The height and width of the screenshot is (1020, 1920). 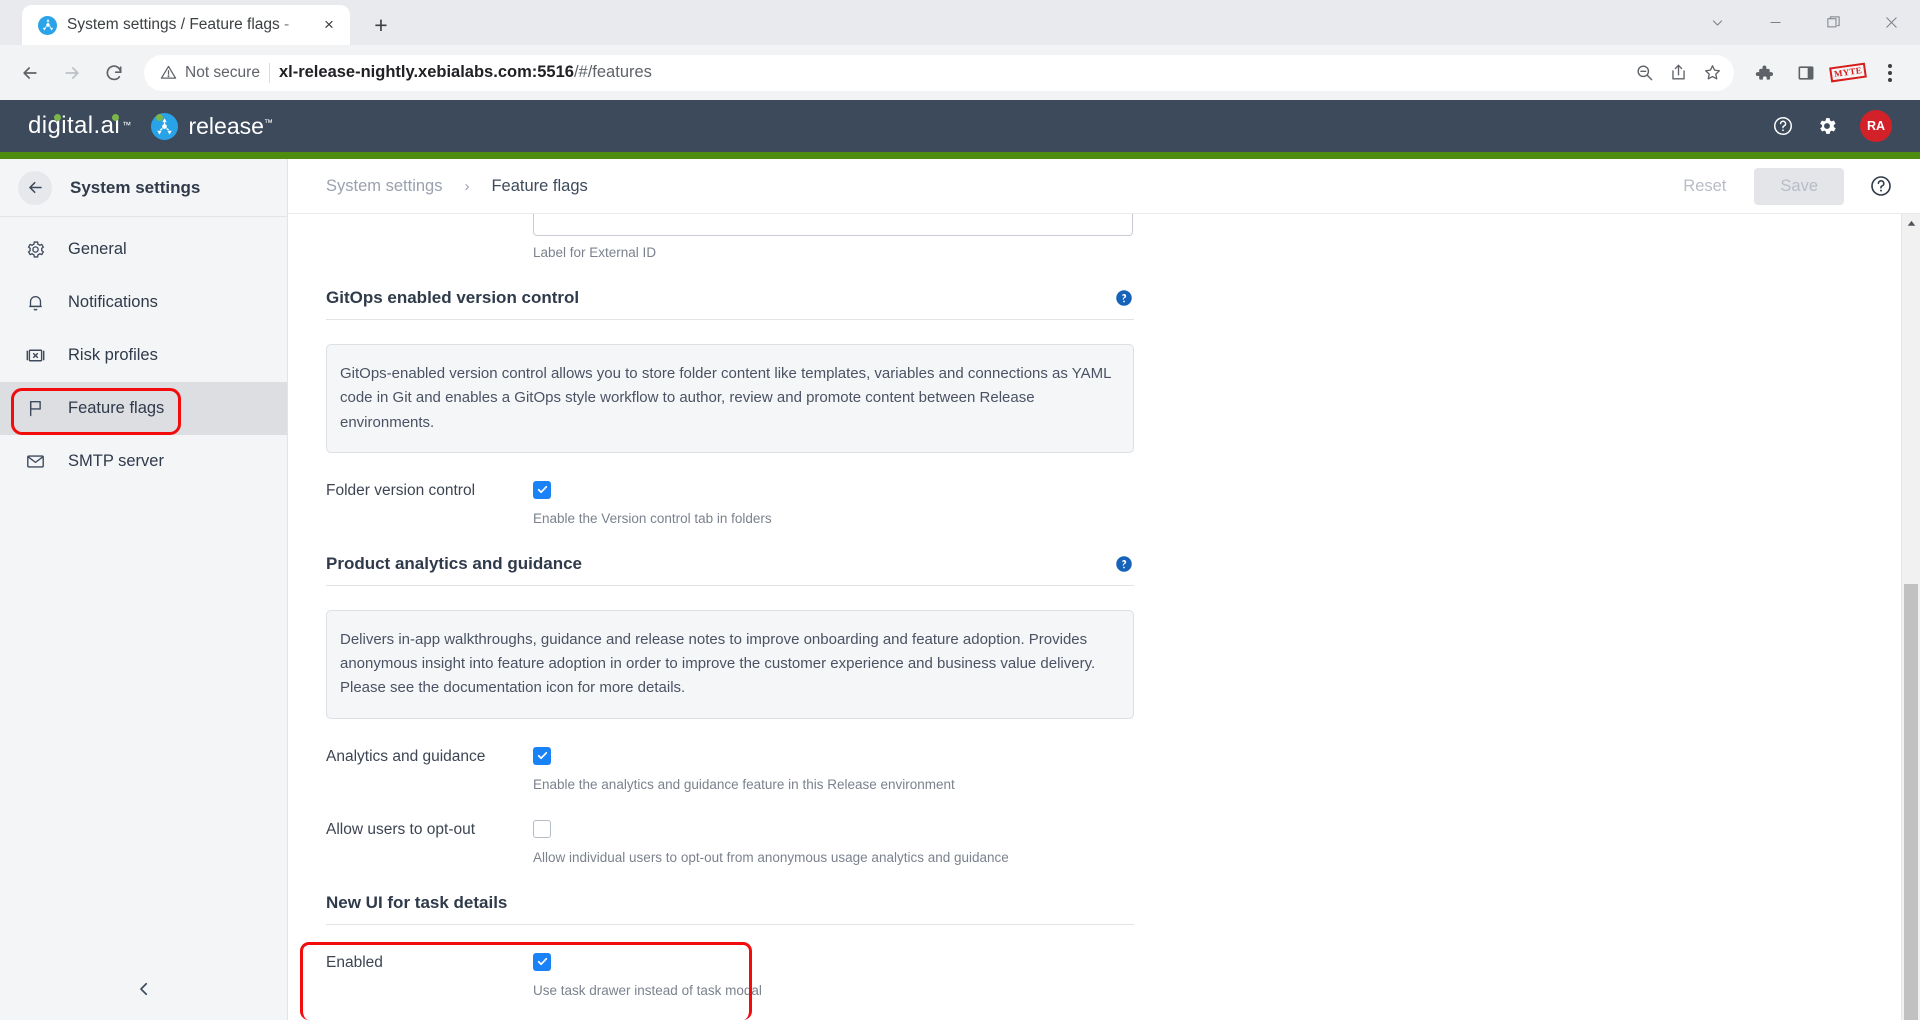 What do you see at coordinates (178, 24) in the screenshot?
I see `tab-title: System settings / Feature flags -` at bounding box center [178, 24].